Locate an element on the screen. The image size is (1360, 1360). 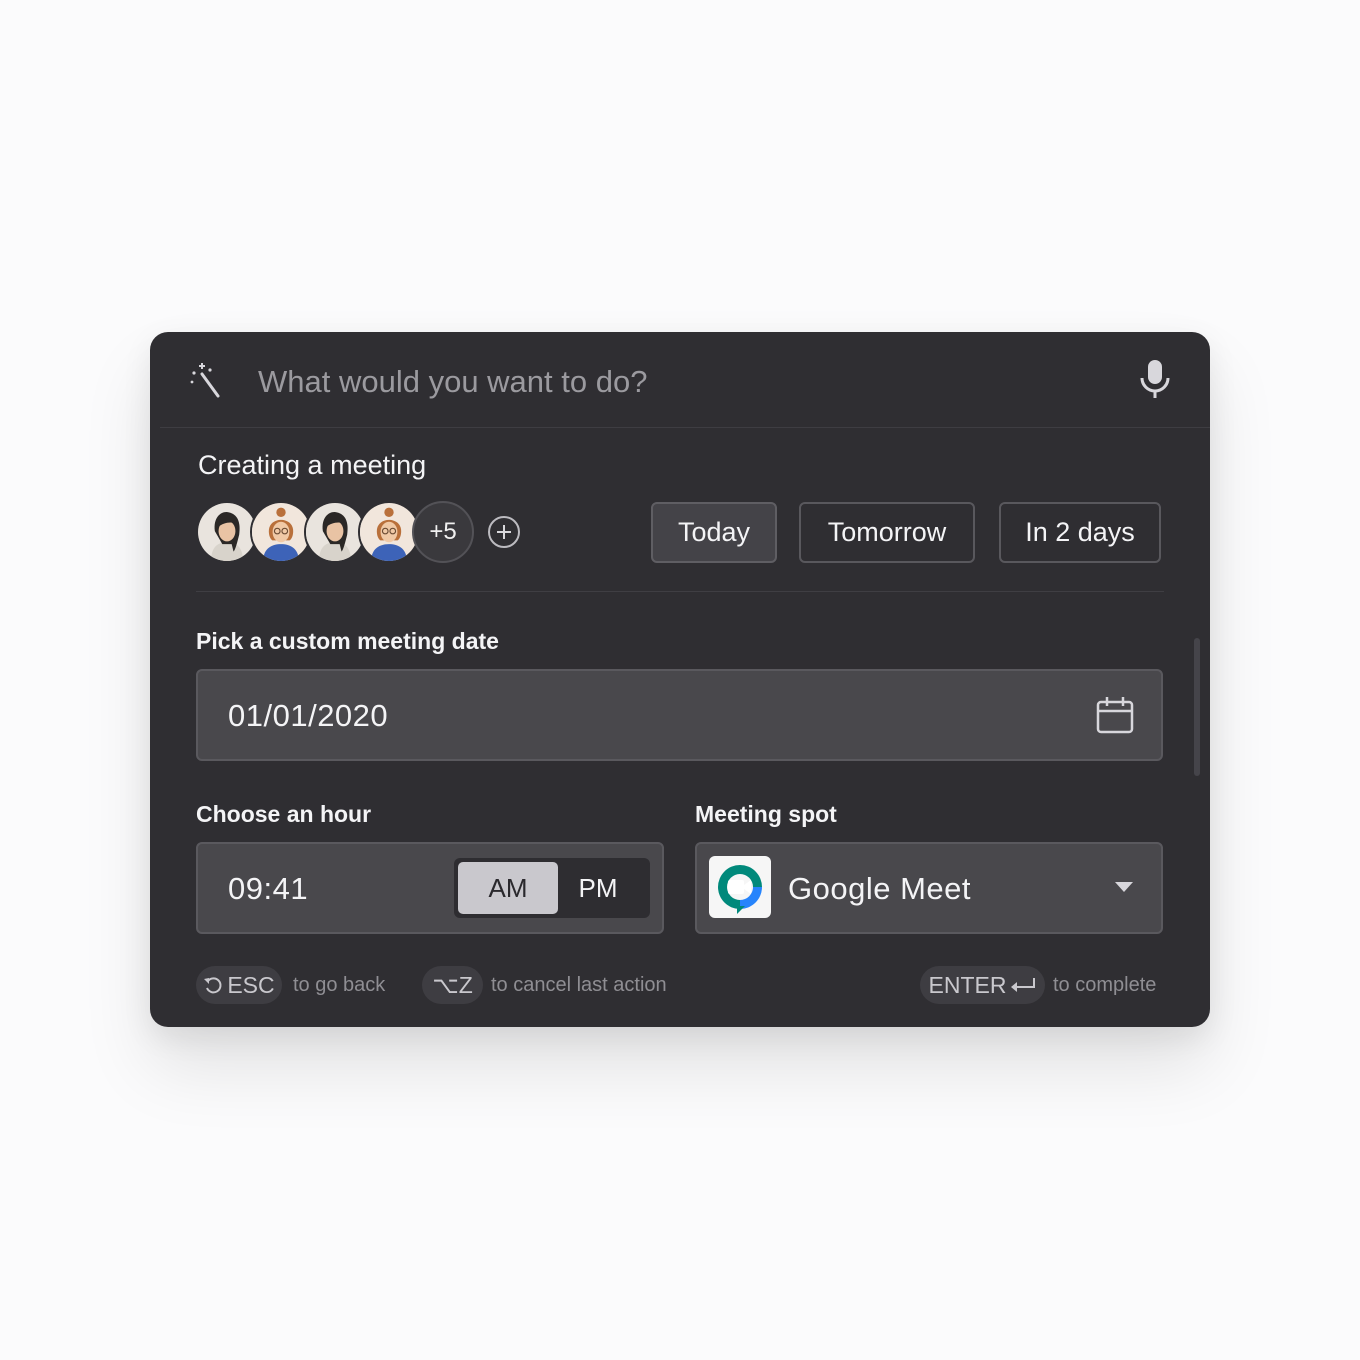
date-value: 01/01/2020 is located at coordinates (308, 715).